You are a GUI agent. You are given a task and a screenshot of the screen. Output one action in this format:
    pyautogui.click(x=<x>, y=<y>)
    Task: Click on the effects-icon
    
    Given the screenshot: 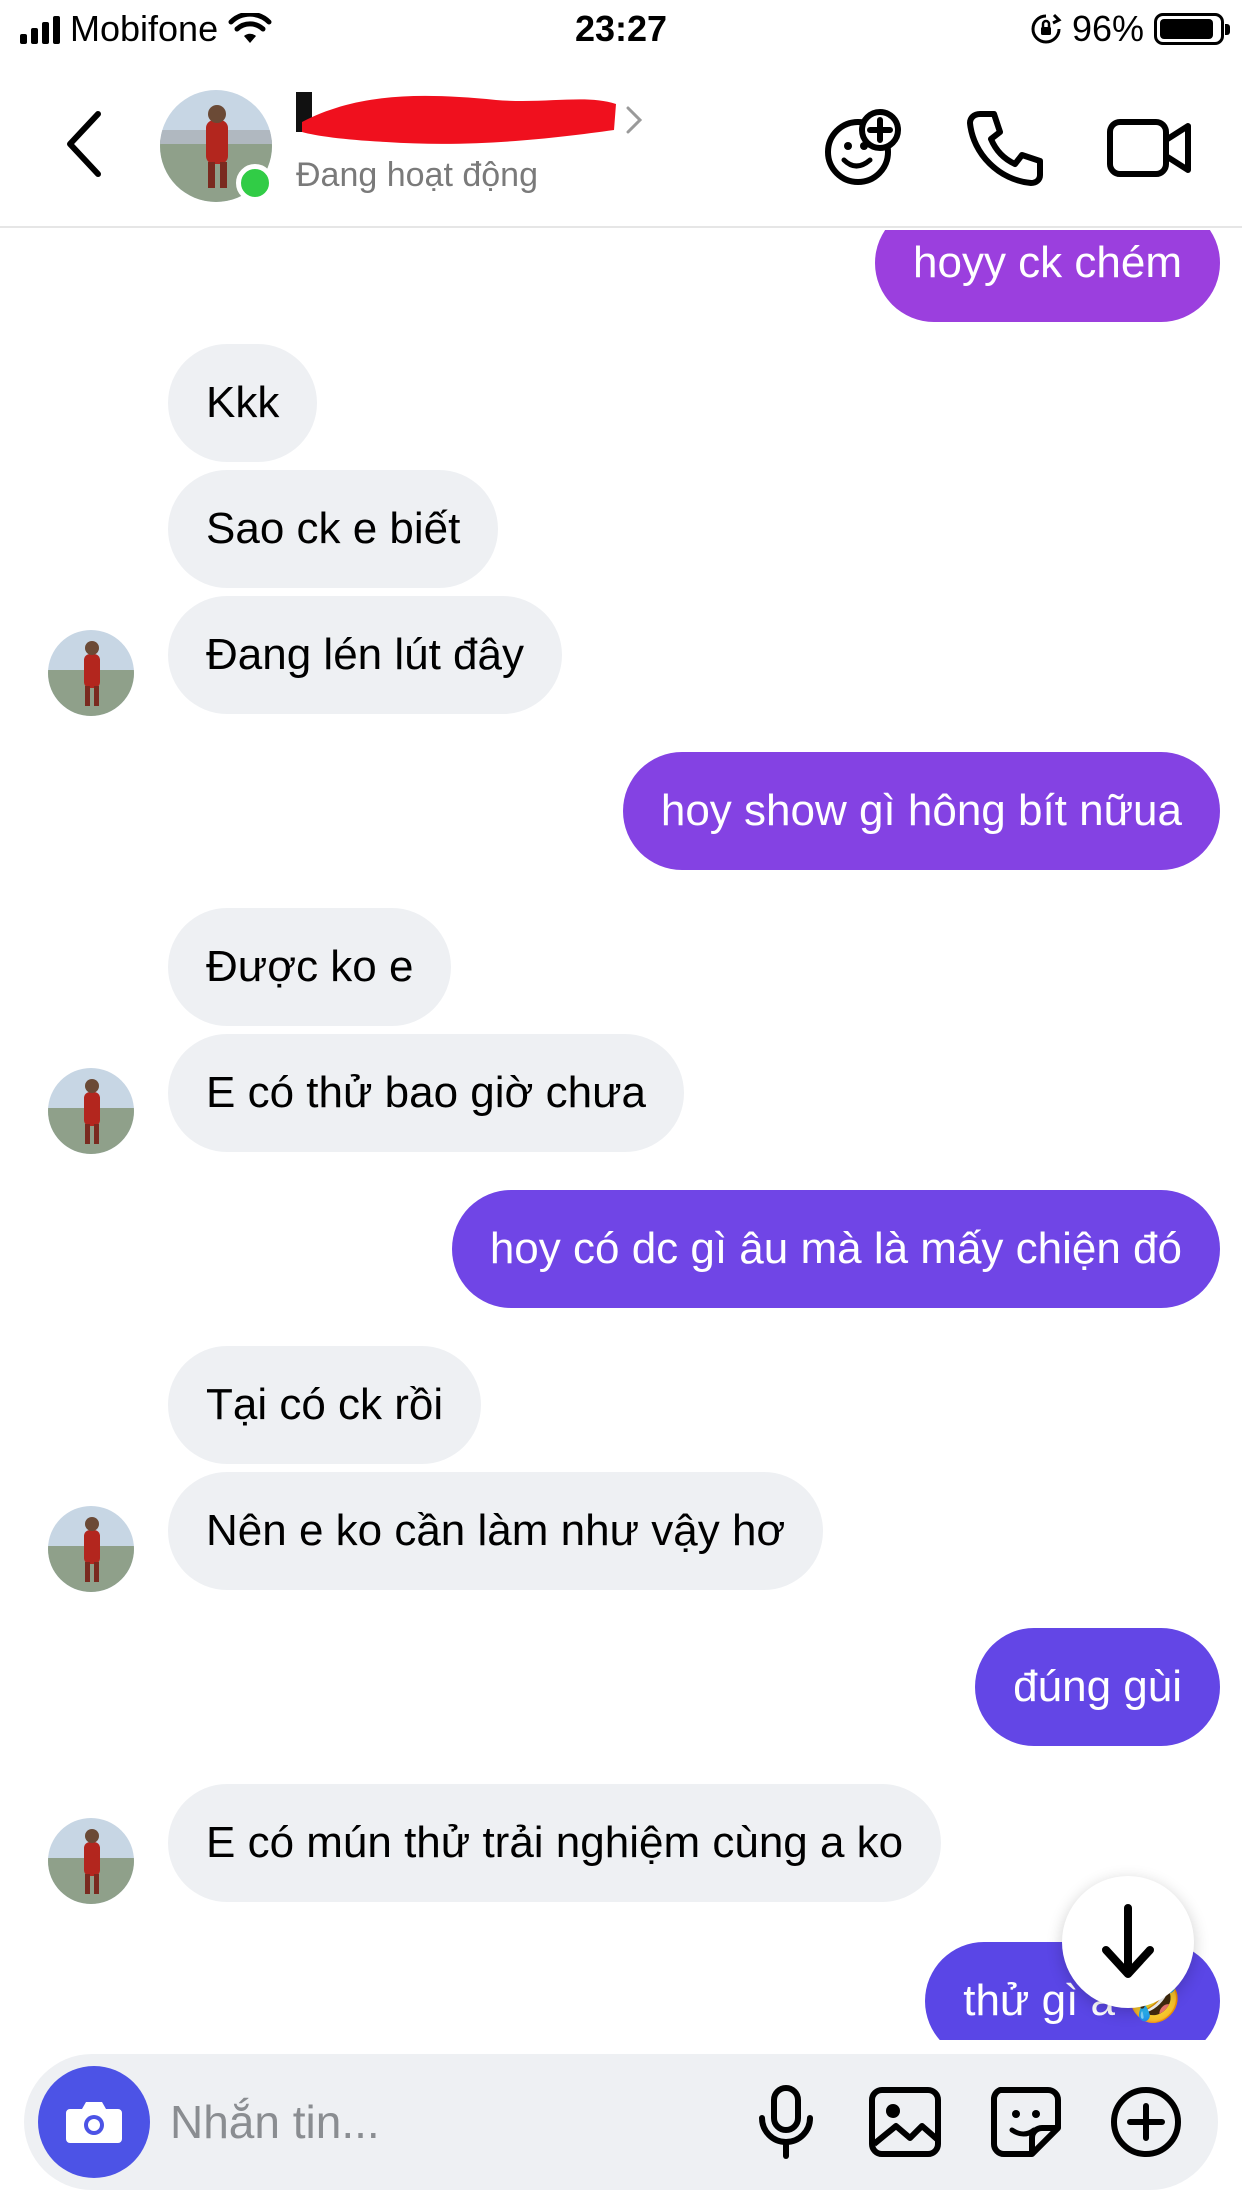 What is the action you would take?
    pyautogui.click(x=863, y=147)
    